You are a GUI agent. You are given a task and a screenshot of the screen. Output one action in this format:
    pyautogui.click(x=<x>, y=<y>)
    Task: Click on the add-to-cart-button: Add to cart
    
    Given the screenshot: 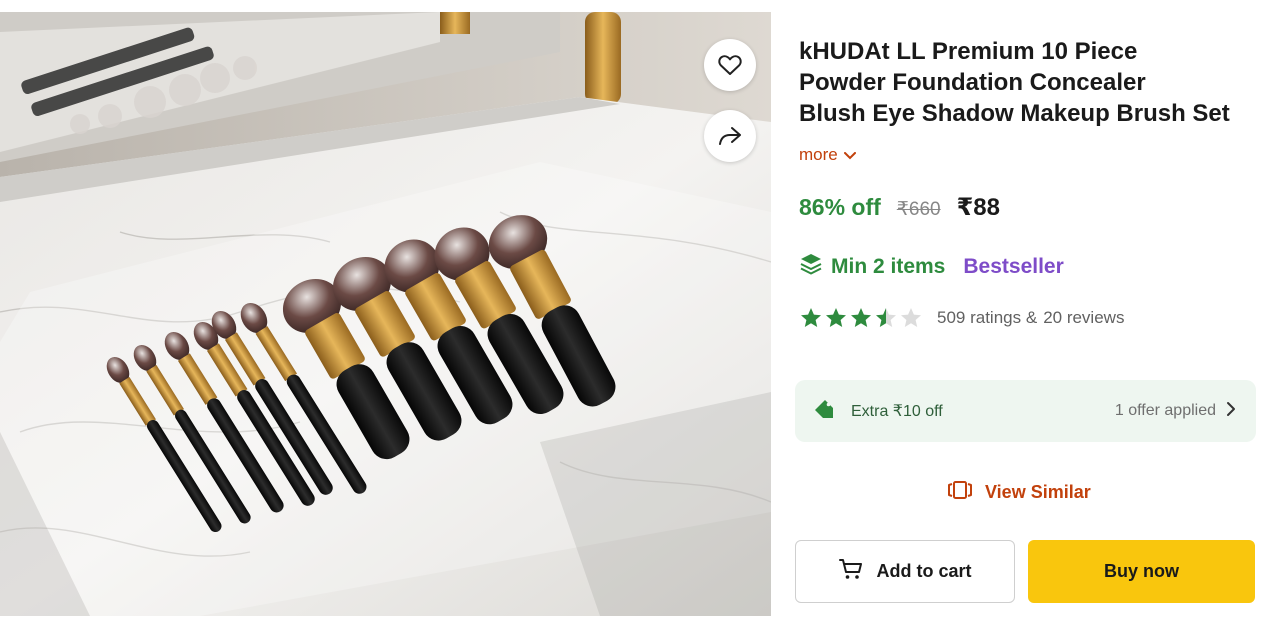 What is the action you would take?
    pyautogui.click(x=905, y=571)
    